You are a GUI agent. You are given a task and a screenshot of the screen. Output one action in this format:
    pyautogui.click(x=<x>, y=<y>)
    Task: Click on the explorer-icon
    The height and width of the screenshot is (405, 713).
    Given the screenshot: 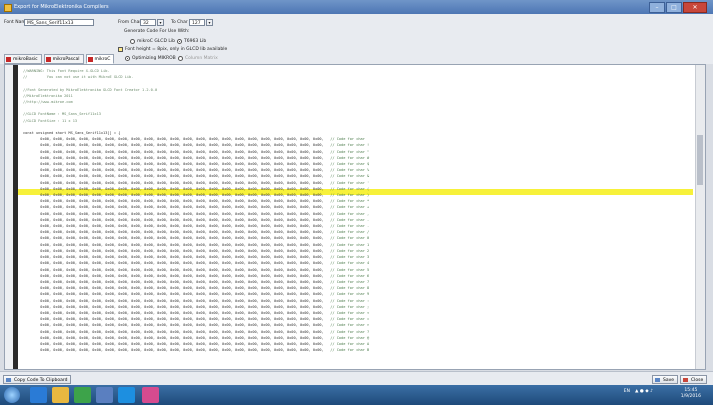 What is the action you would take?
    pyautogui.click(x=60, y=395)
    